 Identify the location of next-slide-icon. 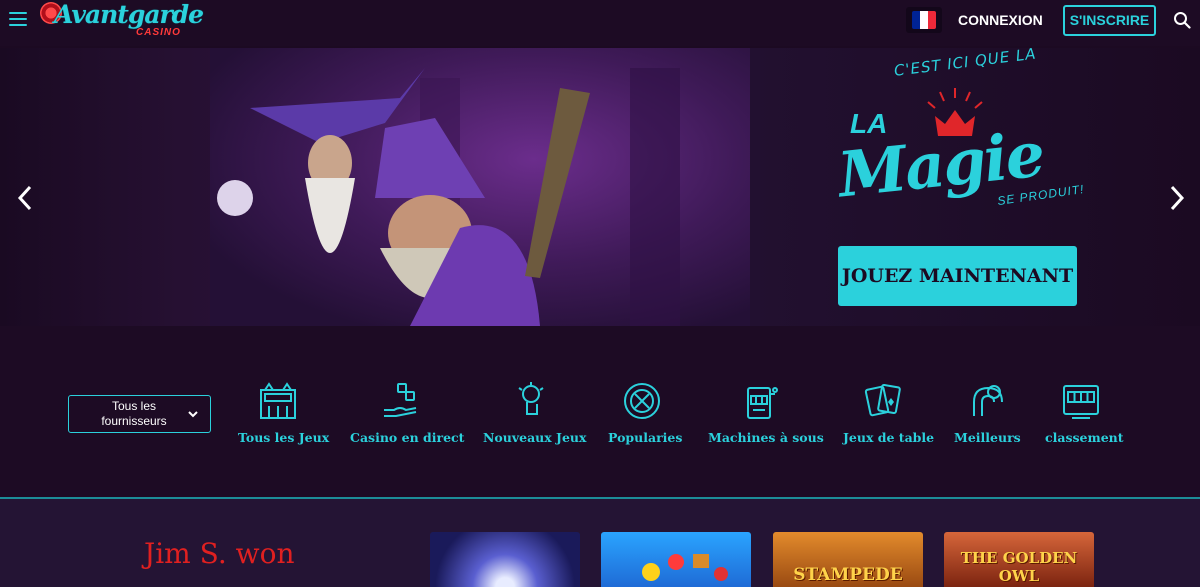
(1177, 198).